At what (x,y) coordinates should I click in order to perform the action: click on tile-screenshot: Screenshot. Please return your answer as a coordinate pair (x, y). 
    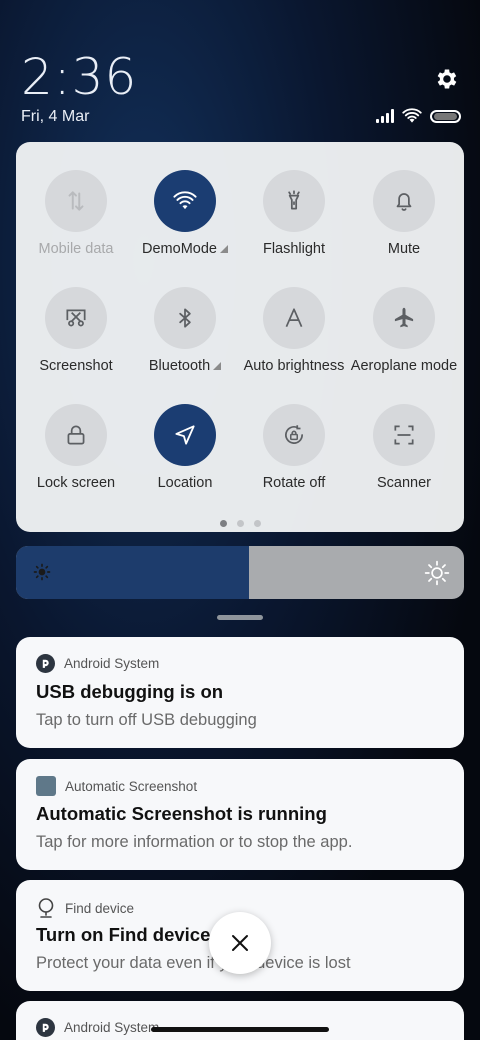
    Looking at the image, I should click on (76, 330).